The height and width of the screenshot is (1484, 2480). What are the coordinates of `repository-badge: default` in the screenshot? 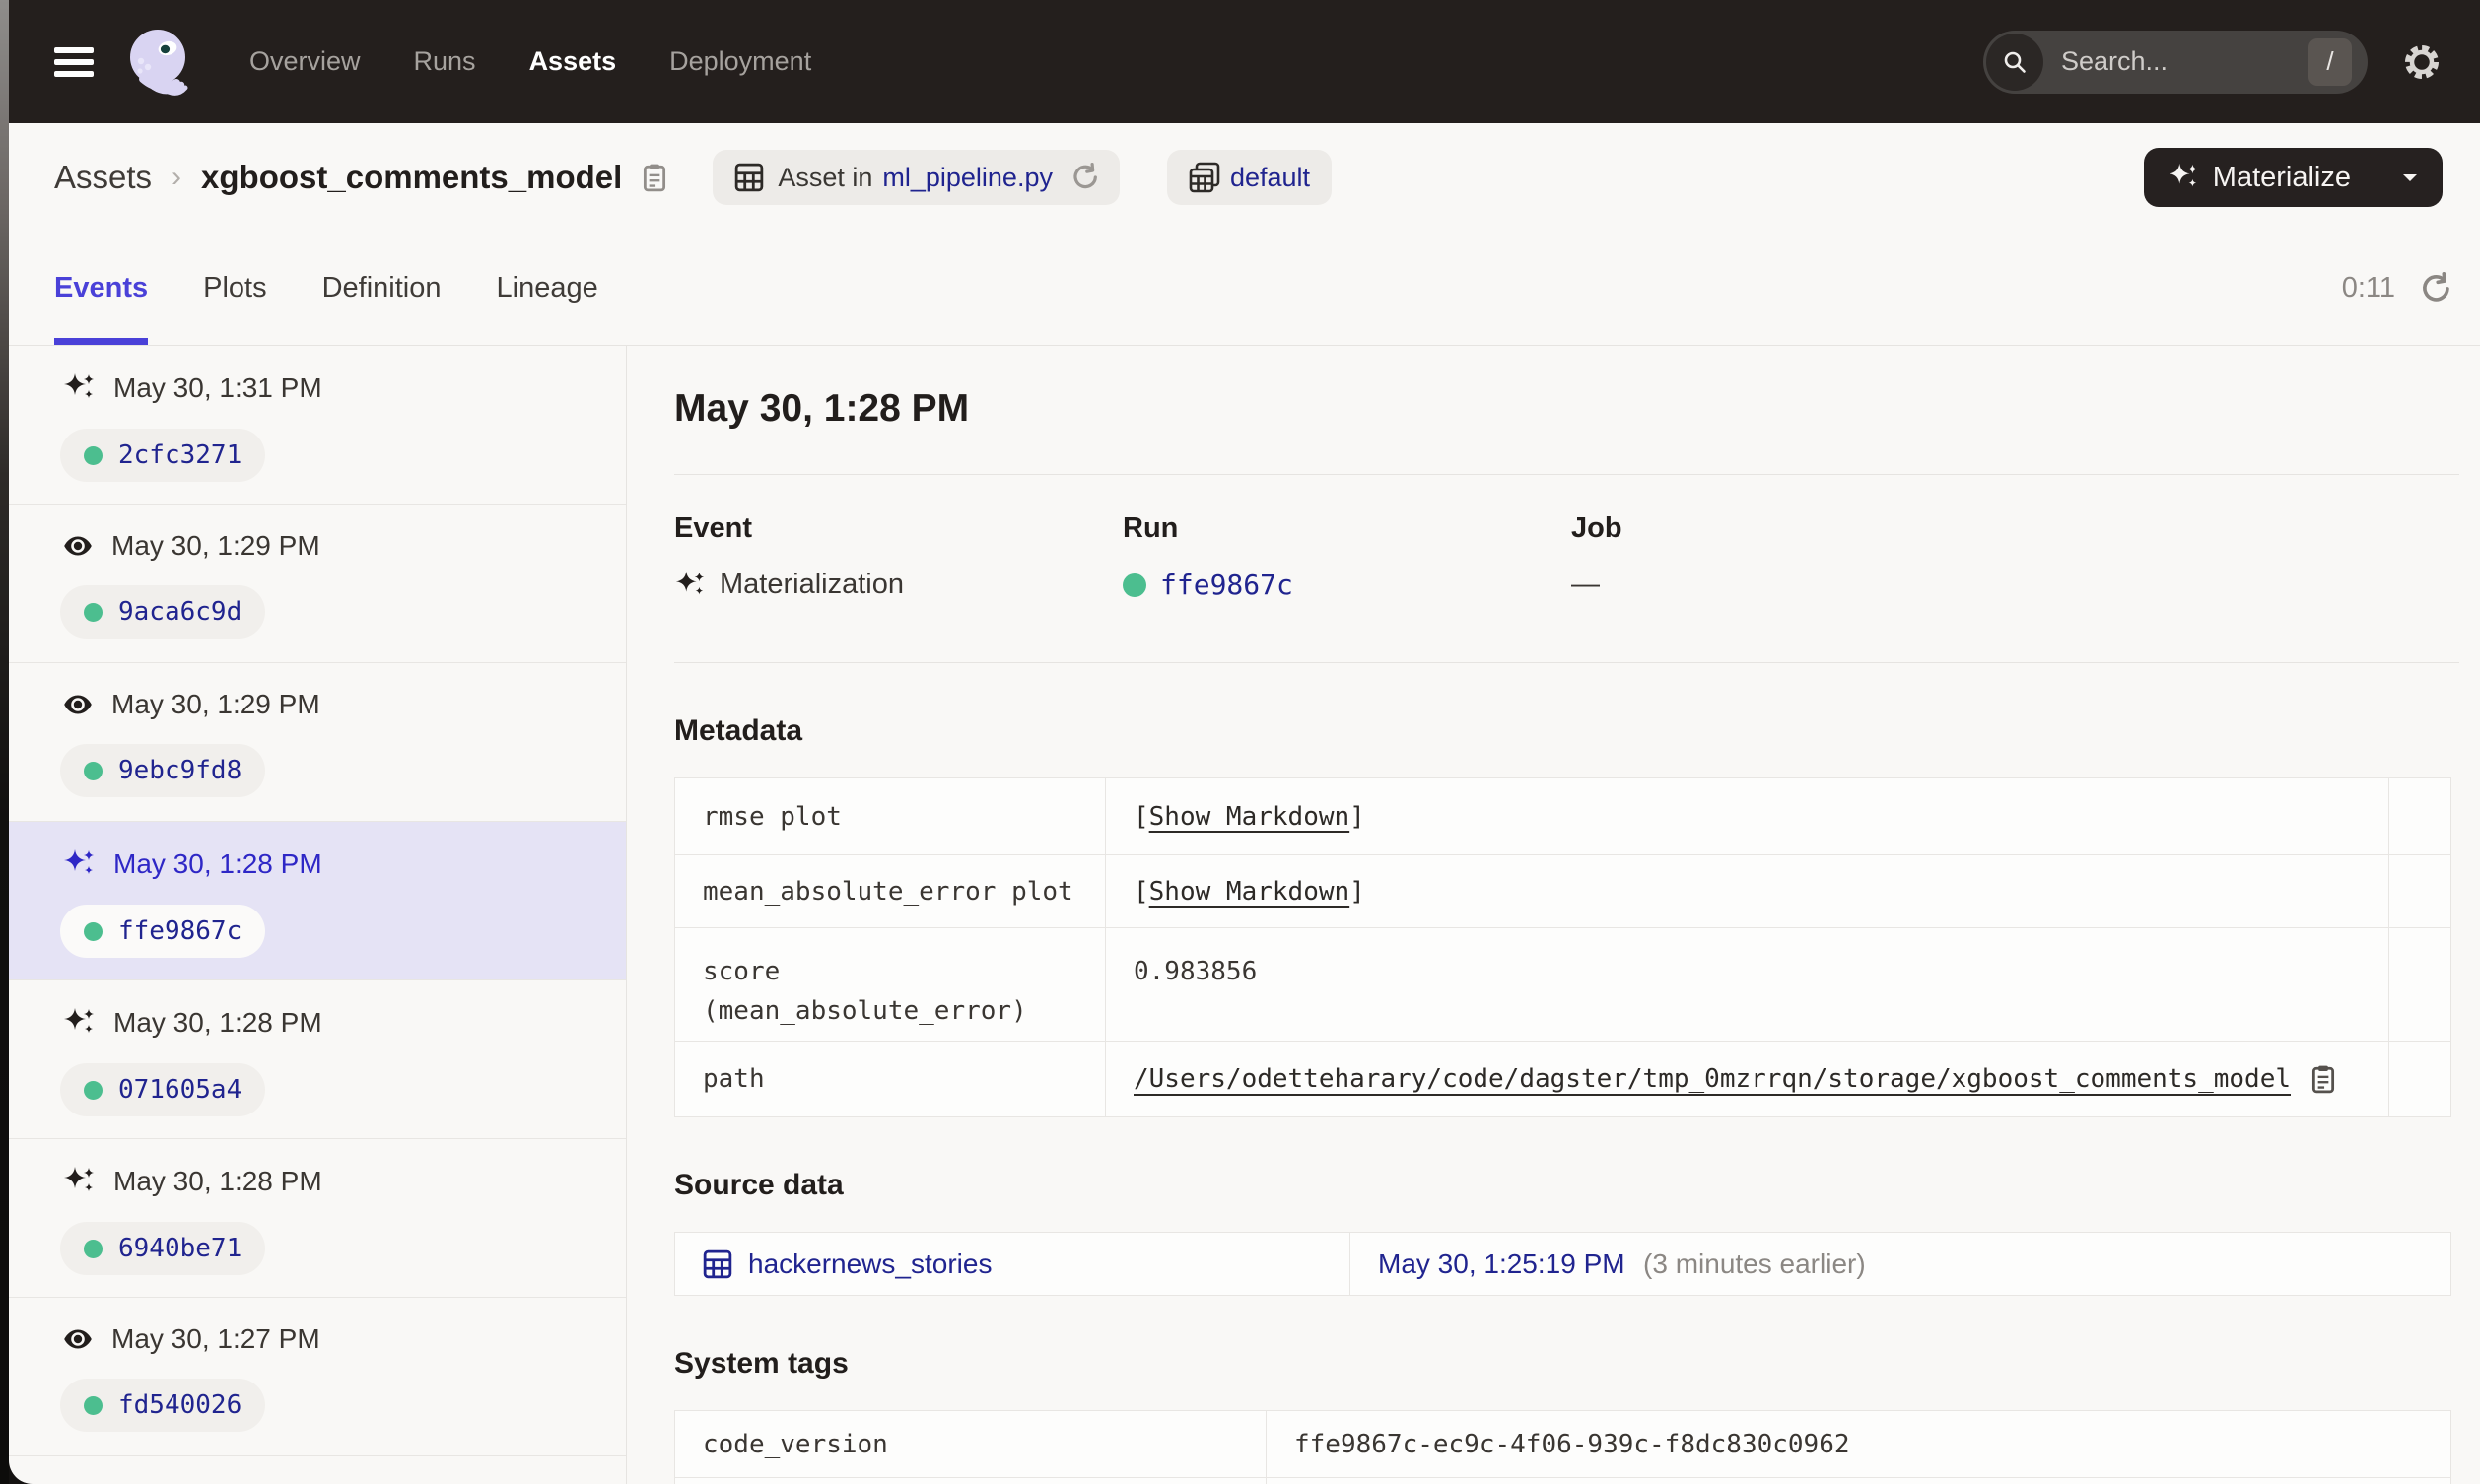 It's located at (1249, 177).